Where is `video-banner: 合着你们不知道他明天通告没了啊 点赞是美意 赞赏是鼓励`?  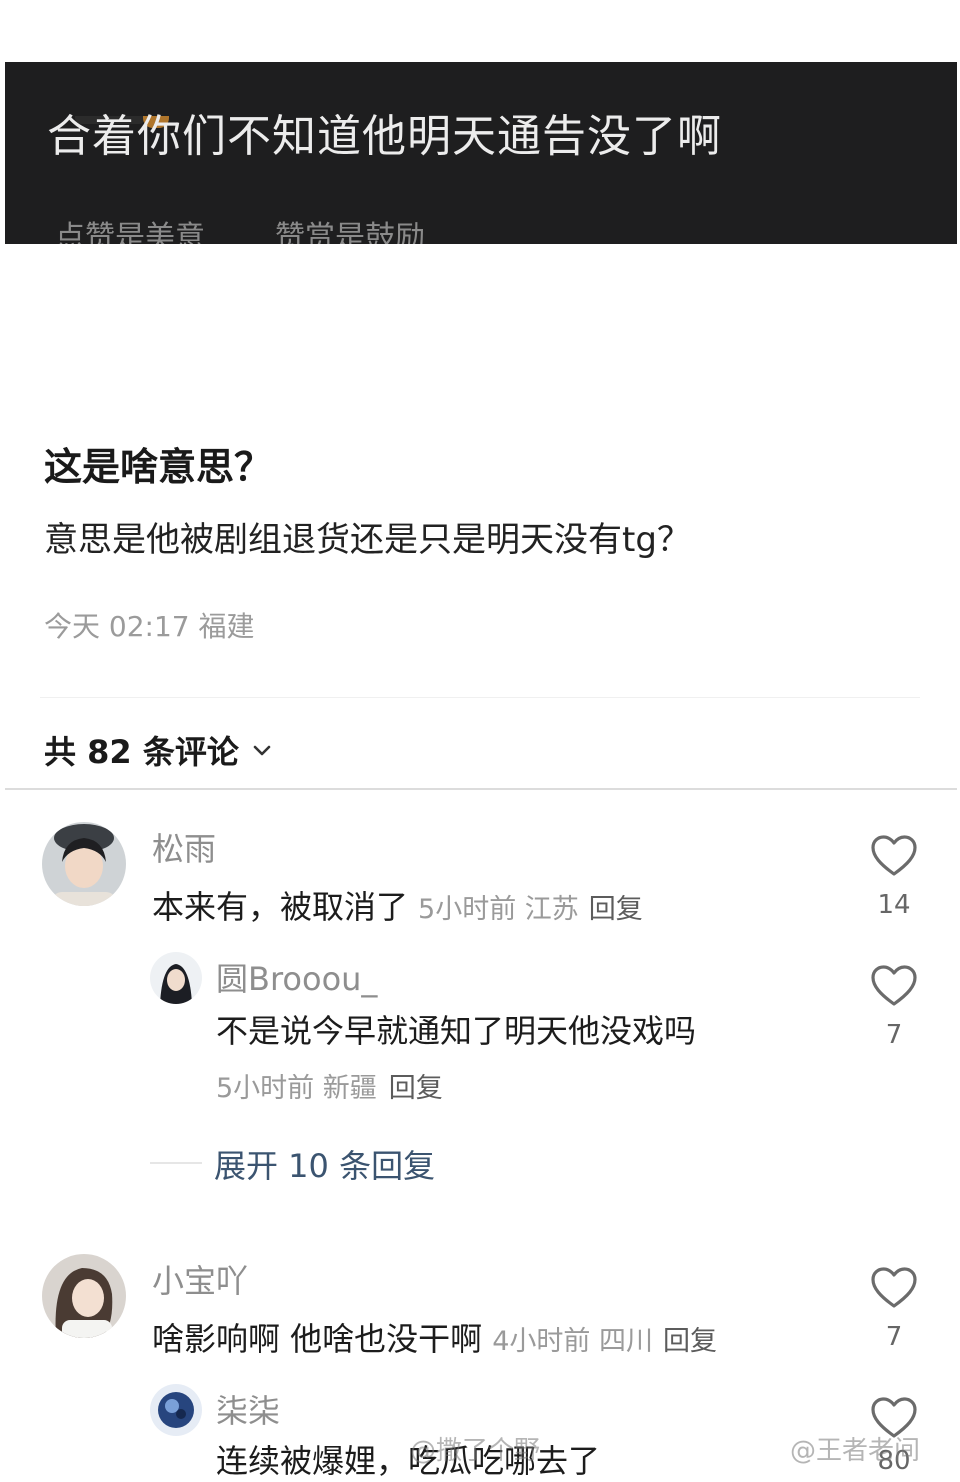 video-banner: 合着你们不知道他明天通告没了啊 点赞是美意 赞赏是鼓励 is located at coordinates (481, 153).